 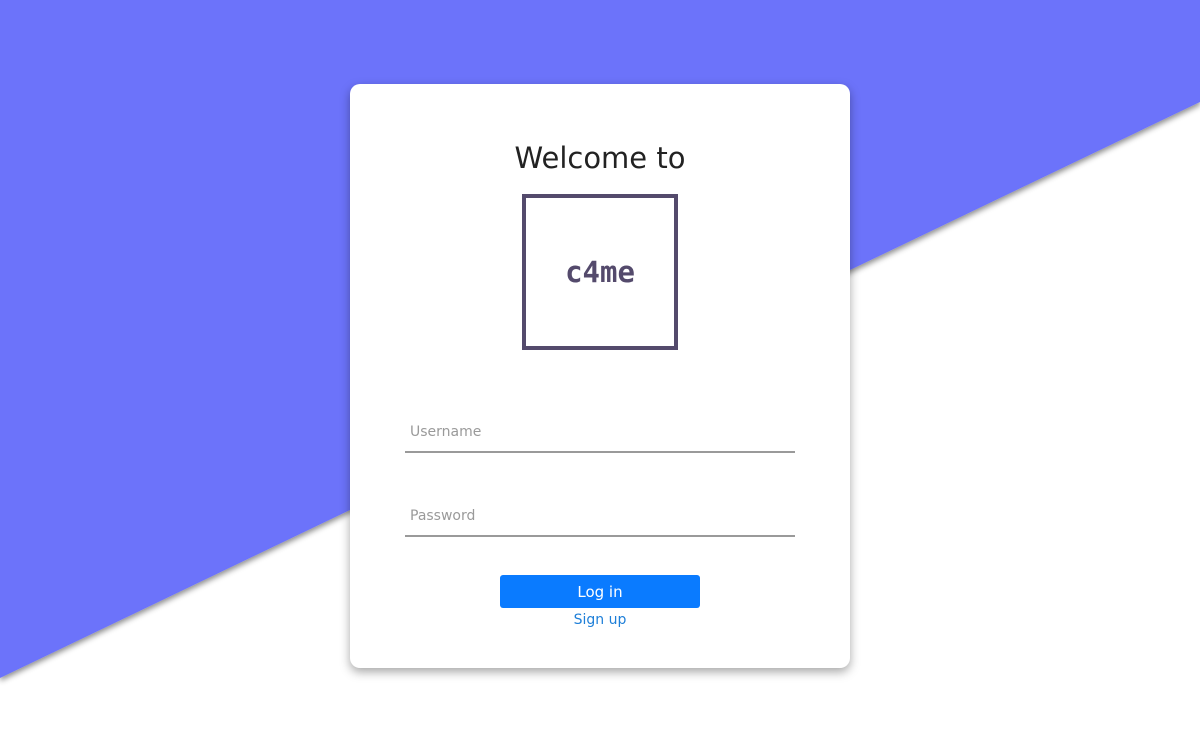 What do you see at coordinates (600, 620) in the screenshot?
I see `signup-link: Sign up` at bounding box center [600, 620].